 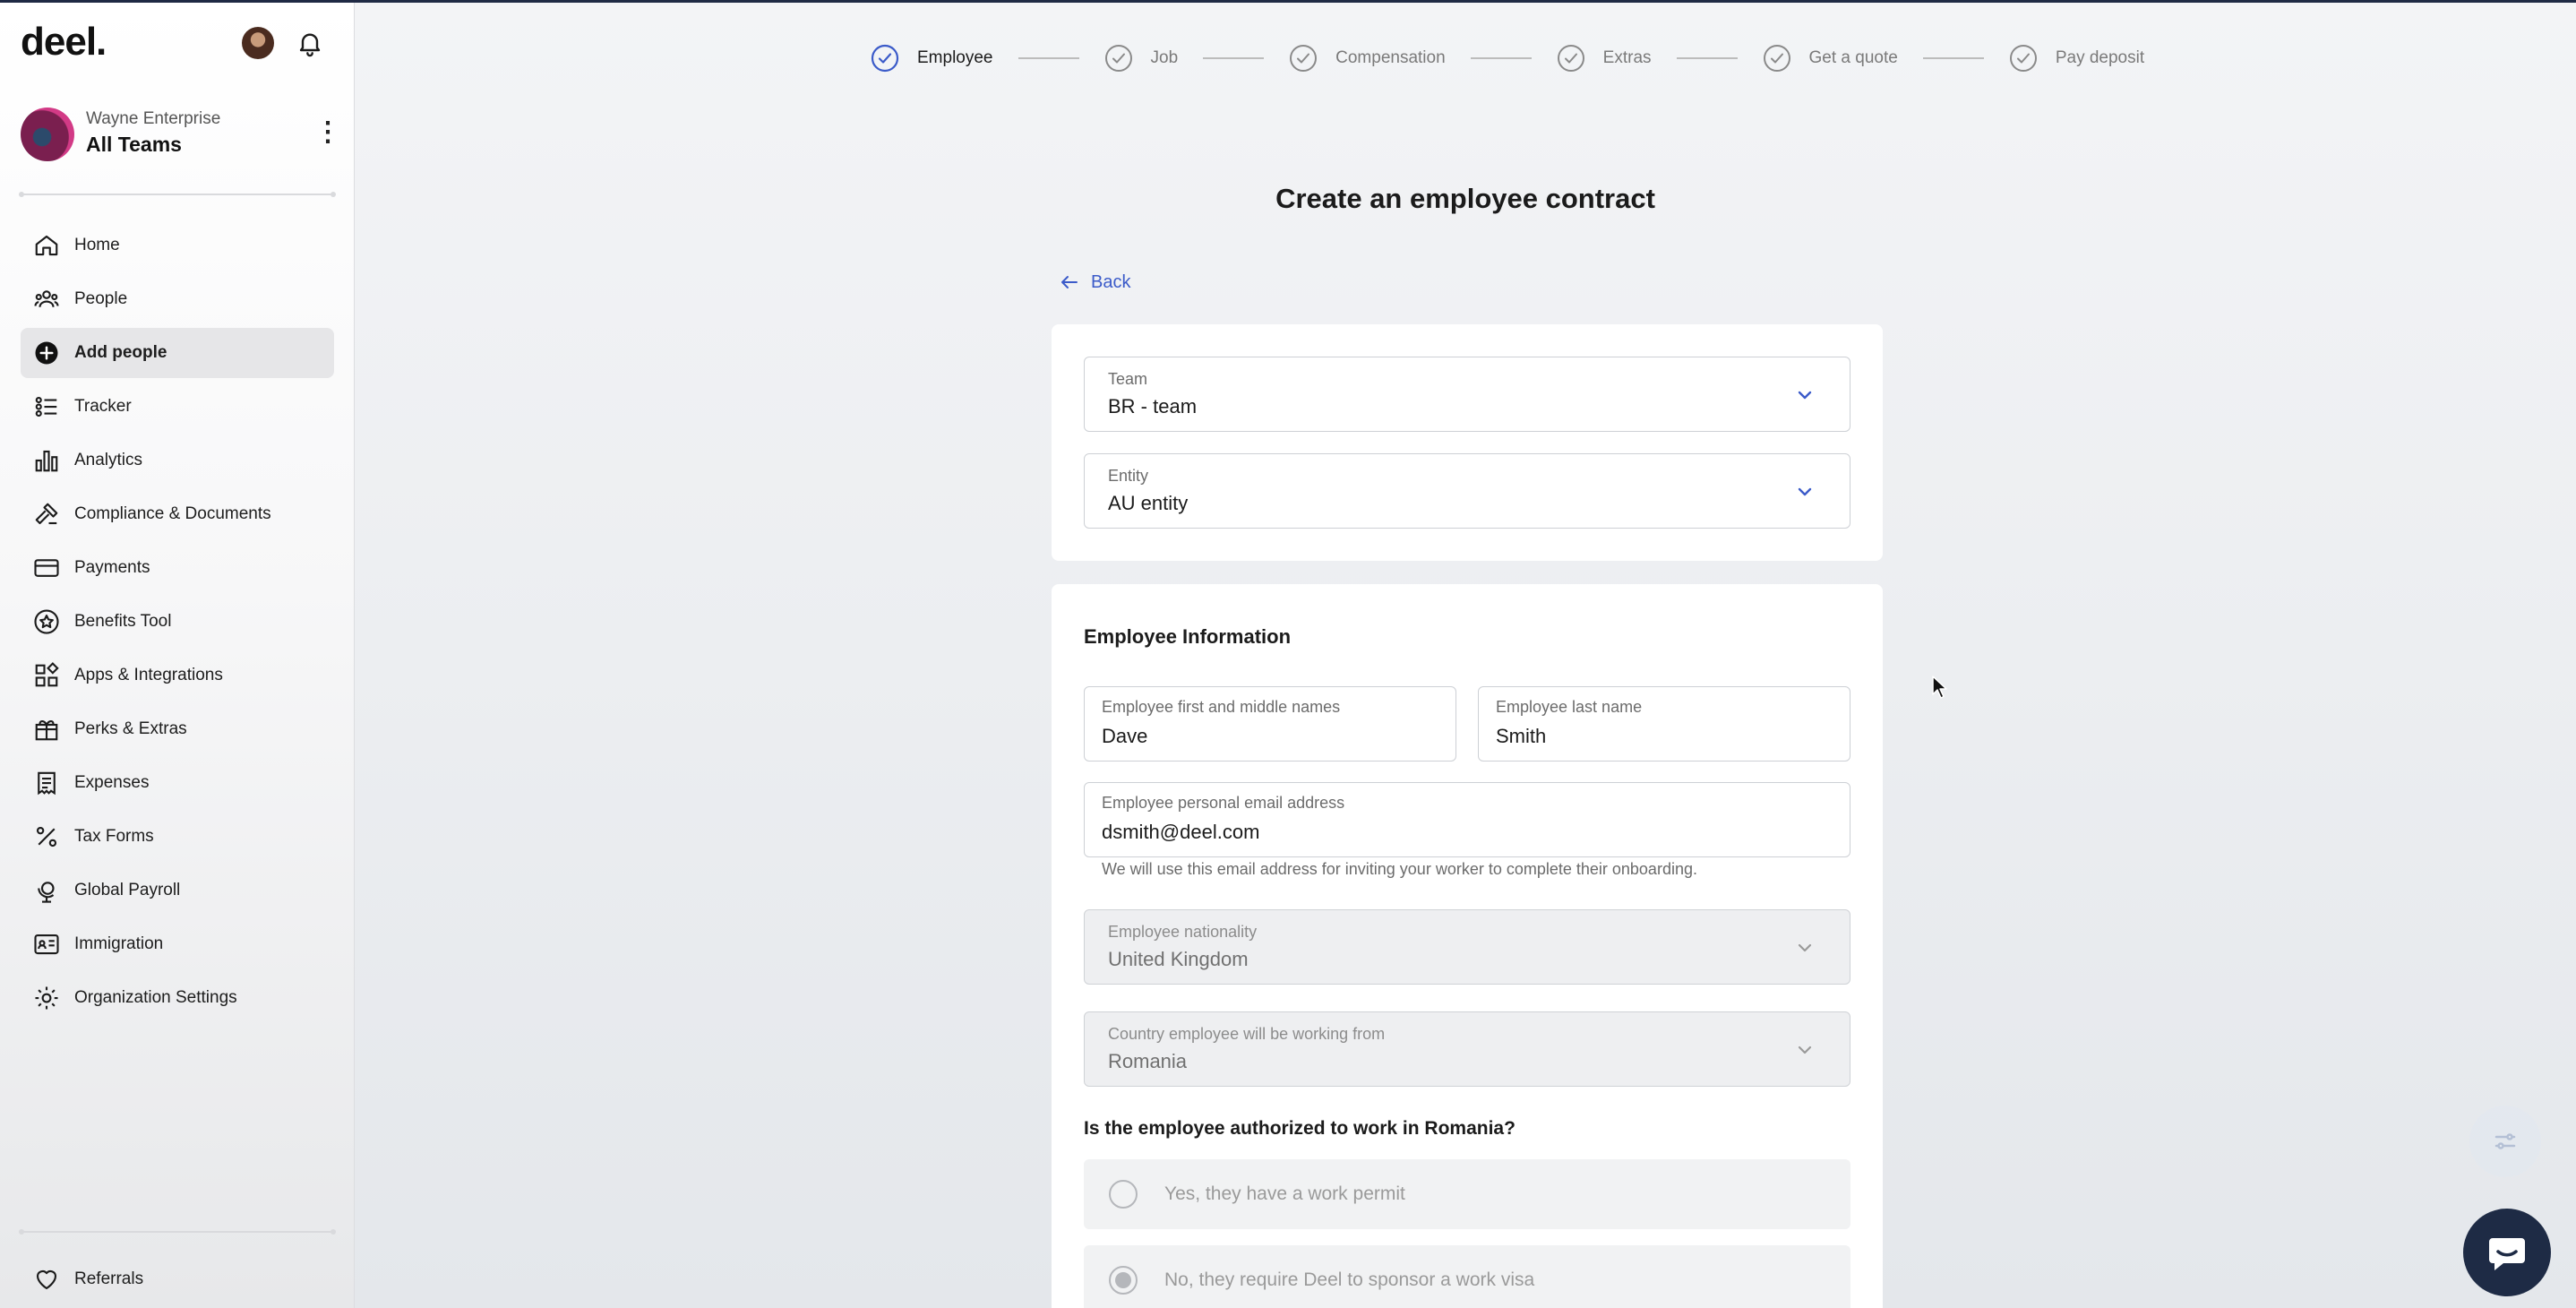 What do you see at coordinates (1467, 442) in the screenshot?
I see `team-entity-card: Team BR - team Entity AU entity` at bounding box center [1467, 442].